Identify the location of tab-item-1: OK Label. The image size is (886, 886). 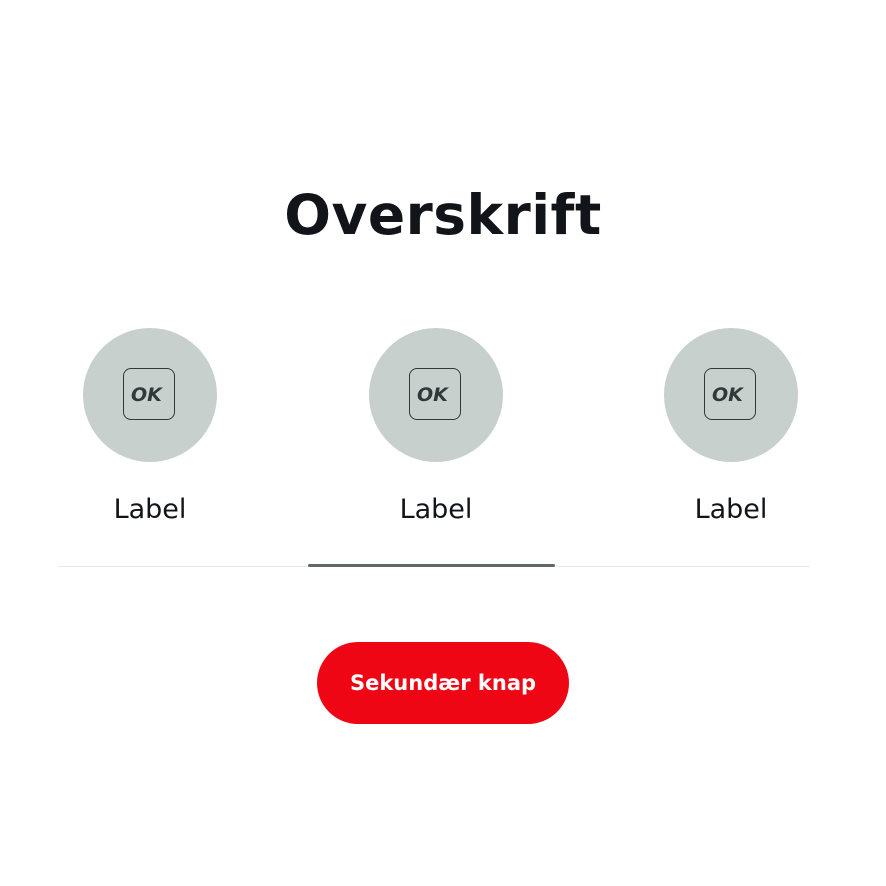
(150, 433).